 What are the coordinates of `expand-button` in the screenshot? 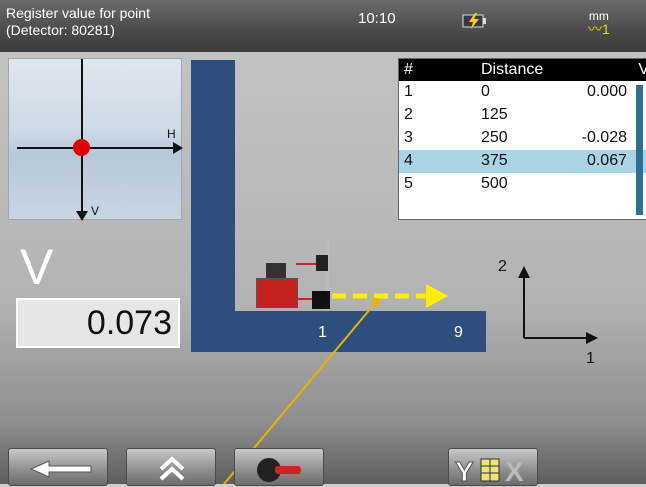 It's located at (171, 467).